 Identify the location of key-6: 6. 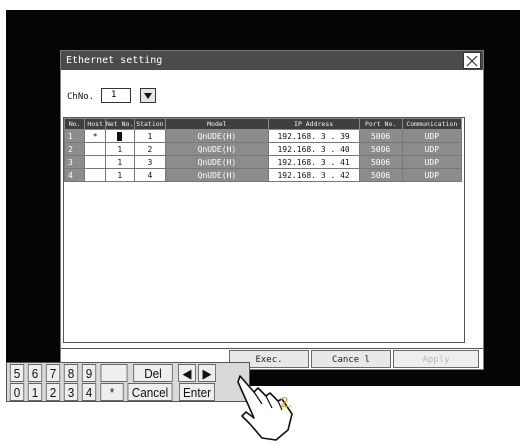
(35, 373).